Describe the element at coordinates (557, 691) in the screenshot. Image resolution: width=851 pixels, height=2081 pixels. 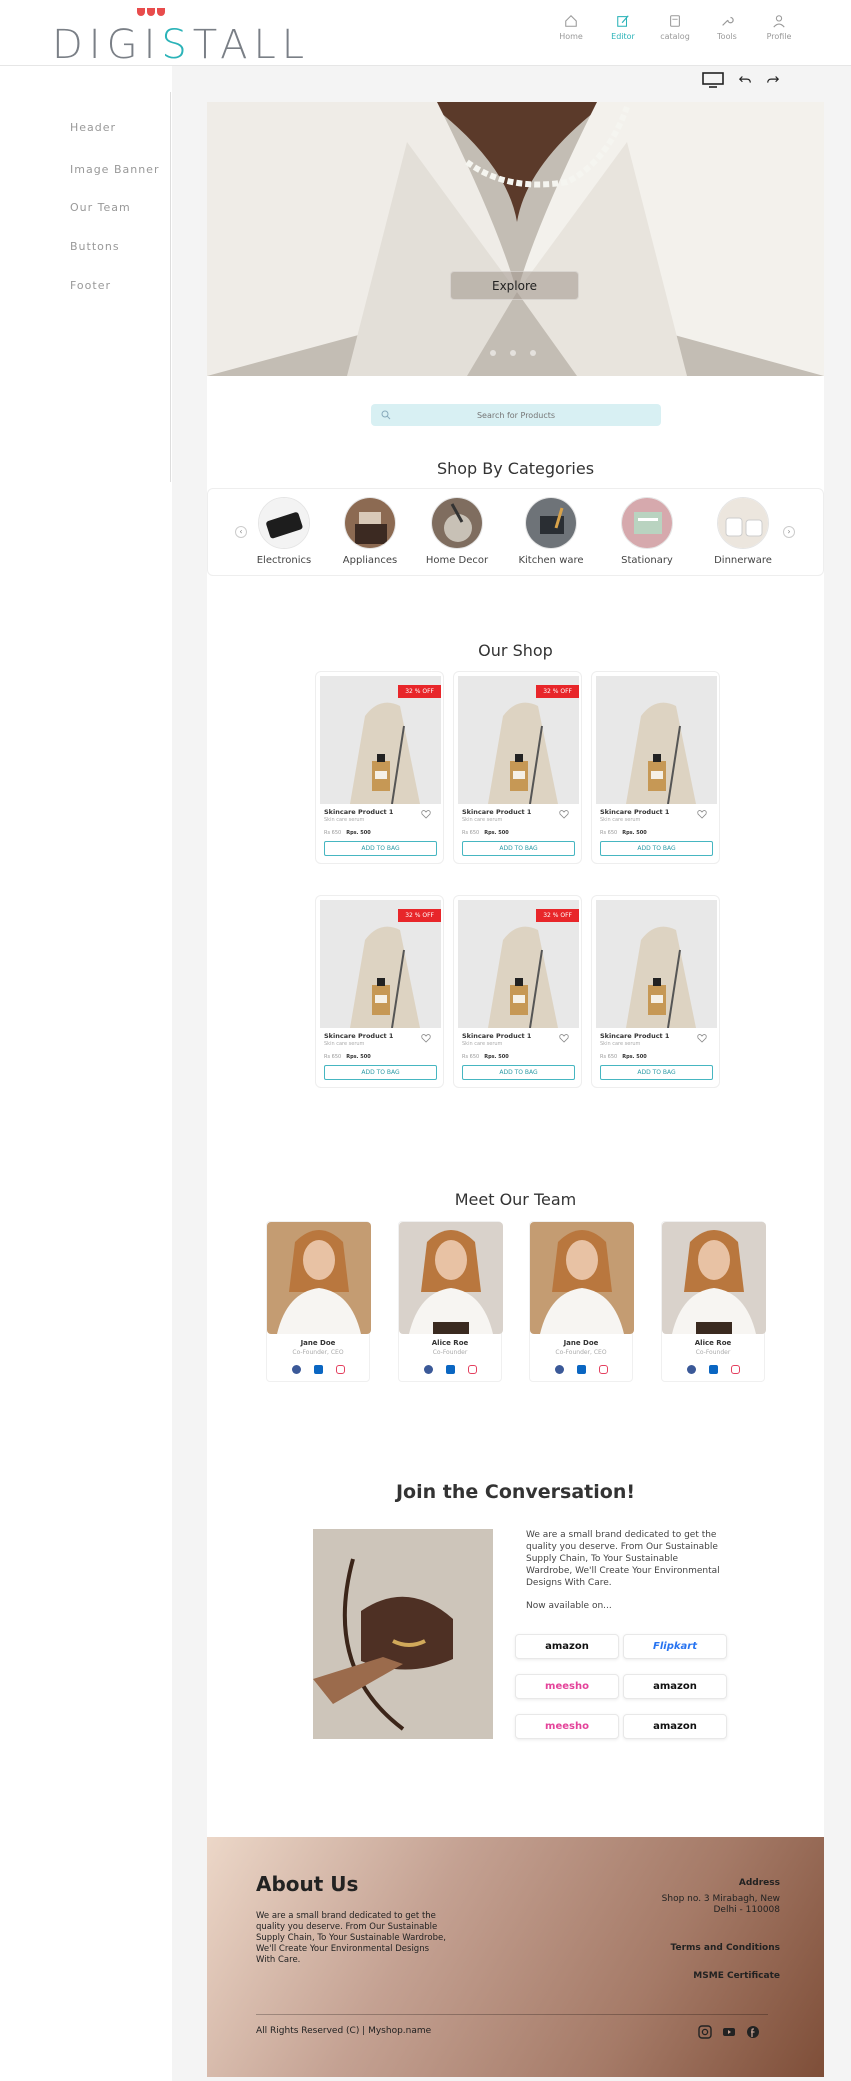
I see `discount-badge: 32 % OFF` at that location.